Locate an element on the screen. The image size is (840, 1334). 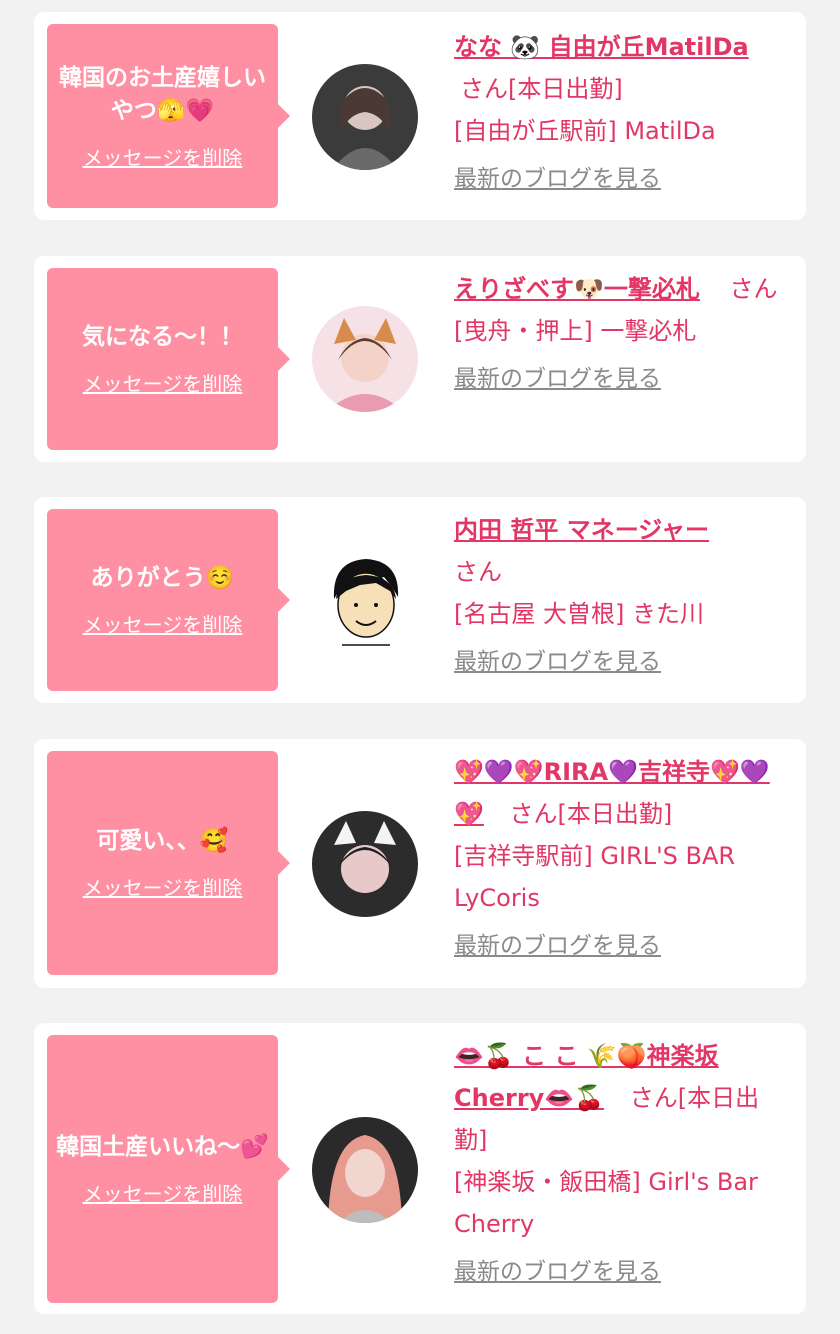
sender-shop: [曳舟・押上] 一撃必札 is located at coordinates (575, 331).